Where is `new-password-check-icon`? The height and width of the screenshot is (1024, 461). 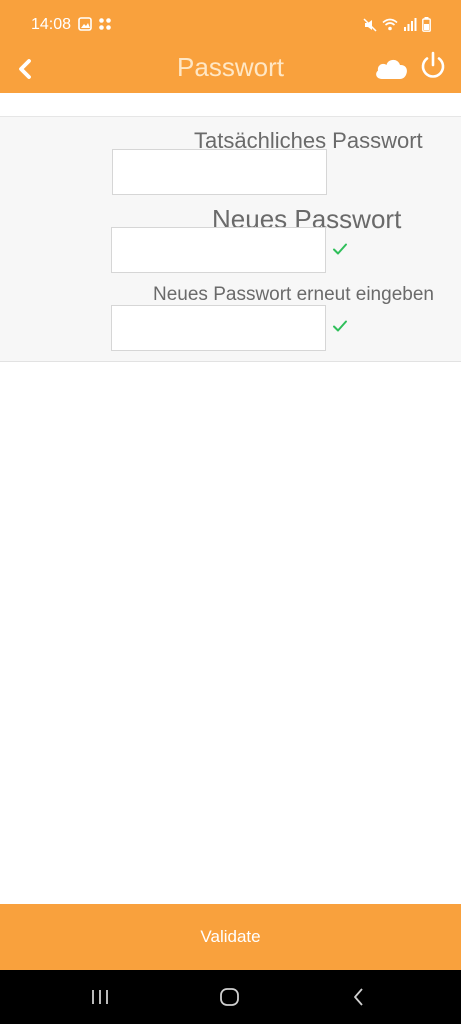
new-password-check-icon is located at coordinates (340, 249).